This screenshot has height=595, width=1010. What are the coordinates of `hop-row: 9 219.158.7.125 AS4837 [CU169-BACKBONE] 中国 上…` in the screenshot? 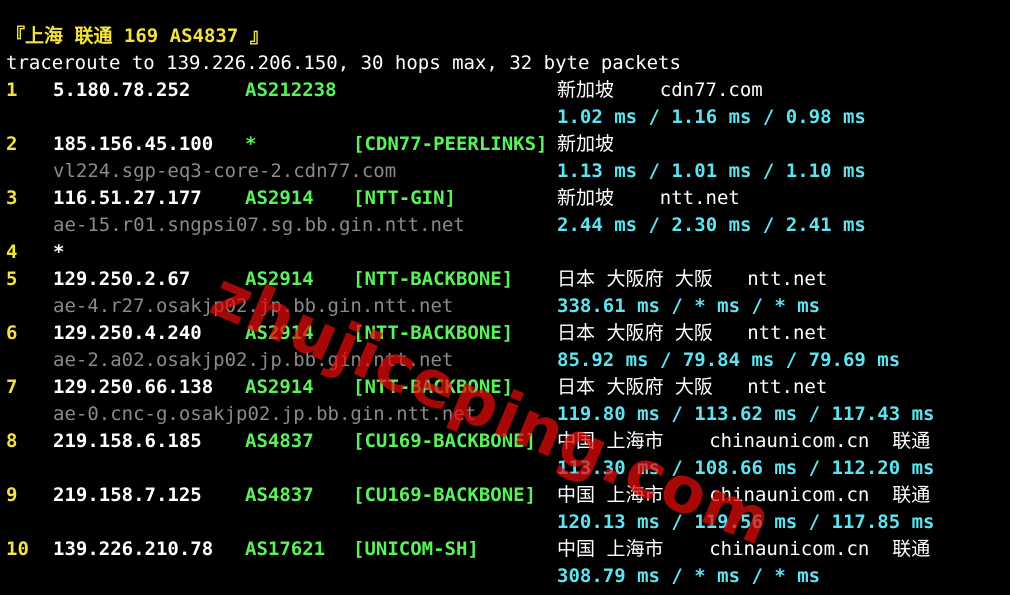 It's located at (505, 495).